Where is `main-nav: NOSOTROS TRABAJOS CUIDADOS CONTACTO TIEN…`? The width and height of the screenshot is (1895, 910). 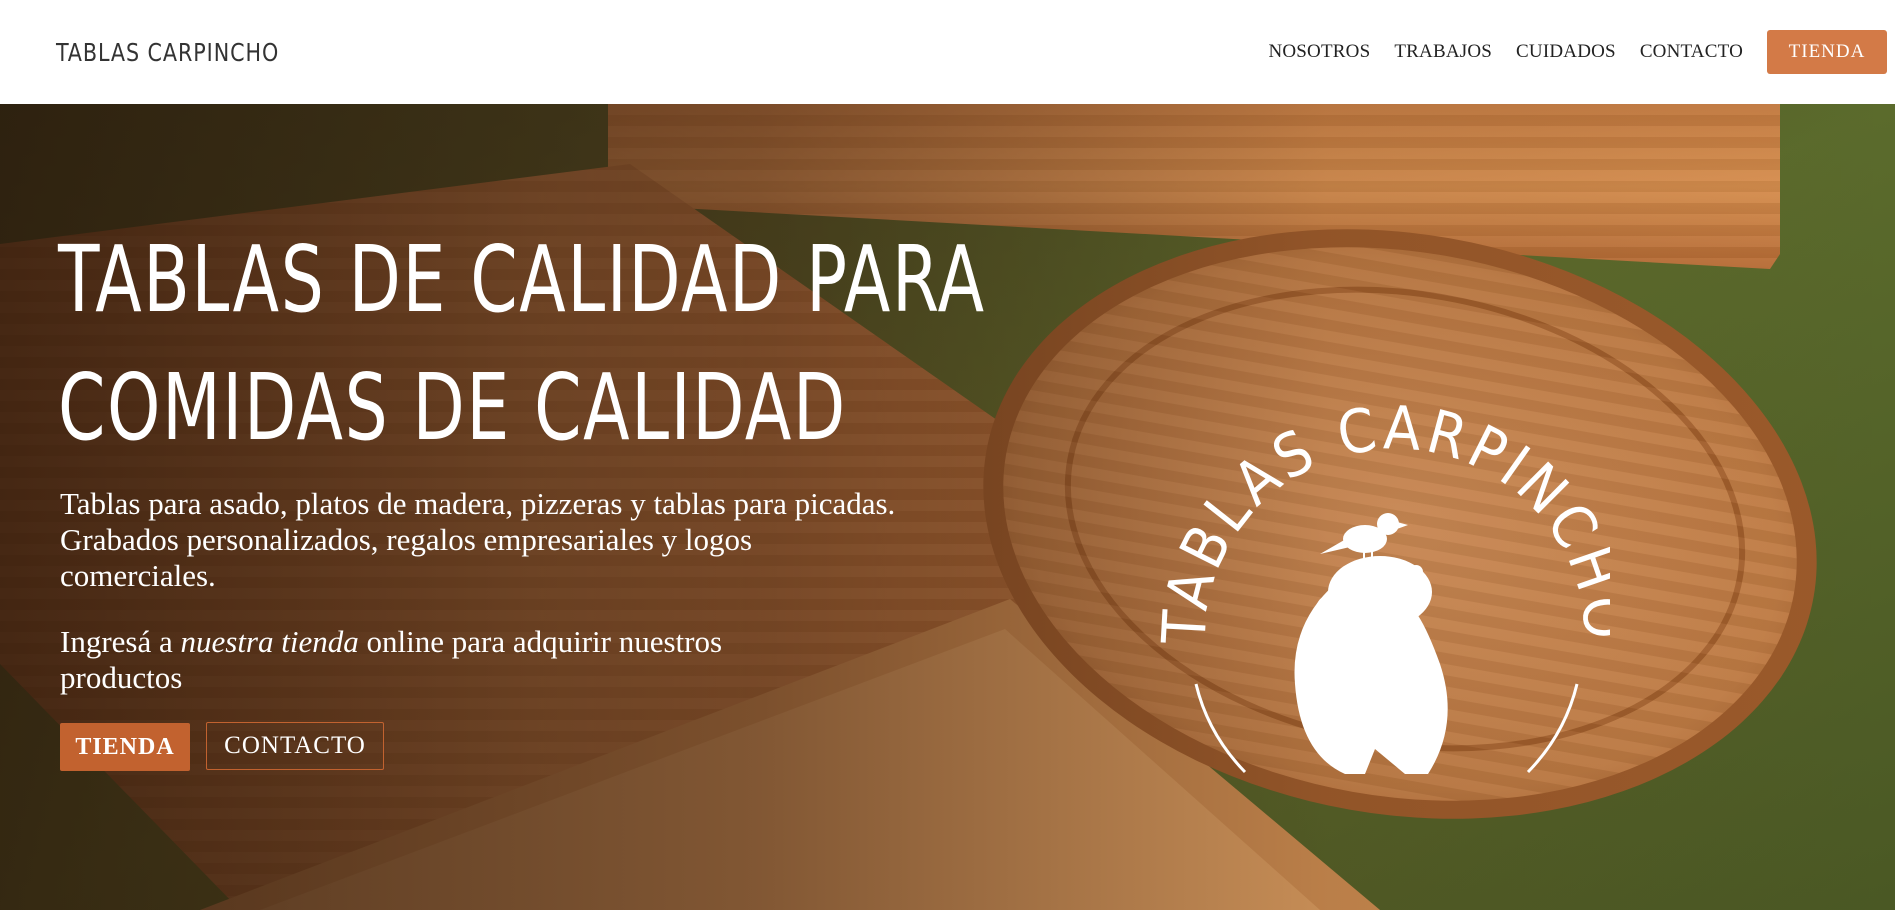 main-nav: NOSOTROS TRABAJOS CUIDADOS CONTACTO TIEN… is located at coordinates (1565, 52).